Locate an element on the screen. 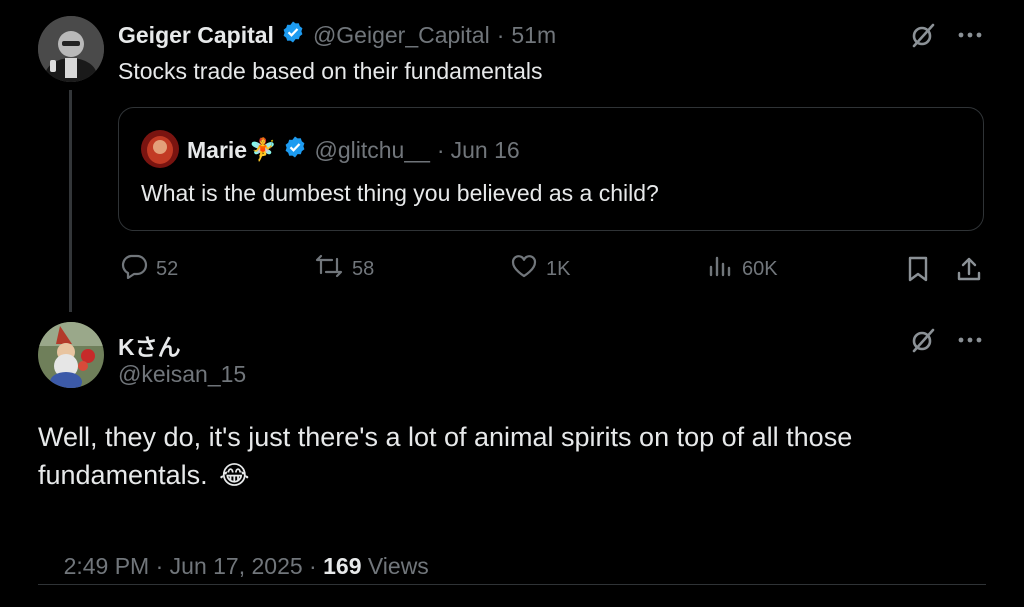  quoted-date: Jun 16 is located at coordinates (485, 150).